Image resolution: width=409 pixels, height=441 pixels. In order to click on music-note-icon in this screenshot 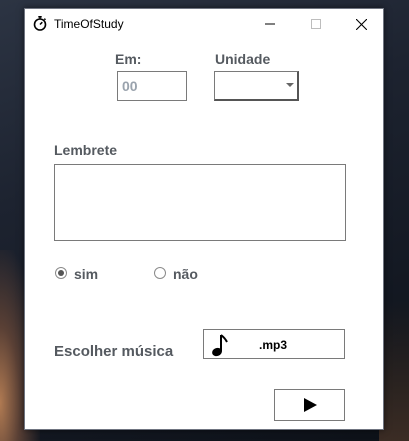, I will do `click(220, 345)`.